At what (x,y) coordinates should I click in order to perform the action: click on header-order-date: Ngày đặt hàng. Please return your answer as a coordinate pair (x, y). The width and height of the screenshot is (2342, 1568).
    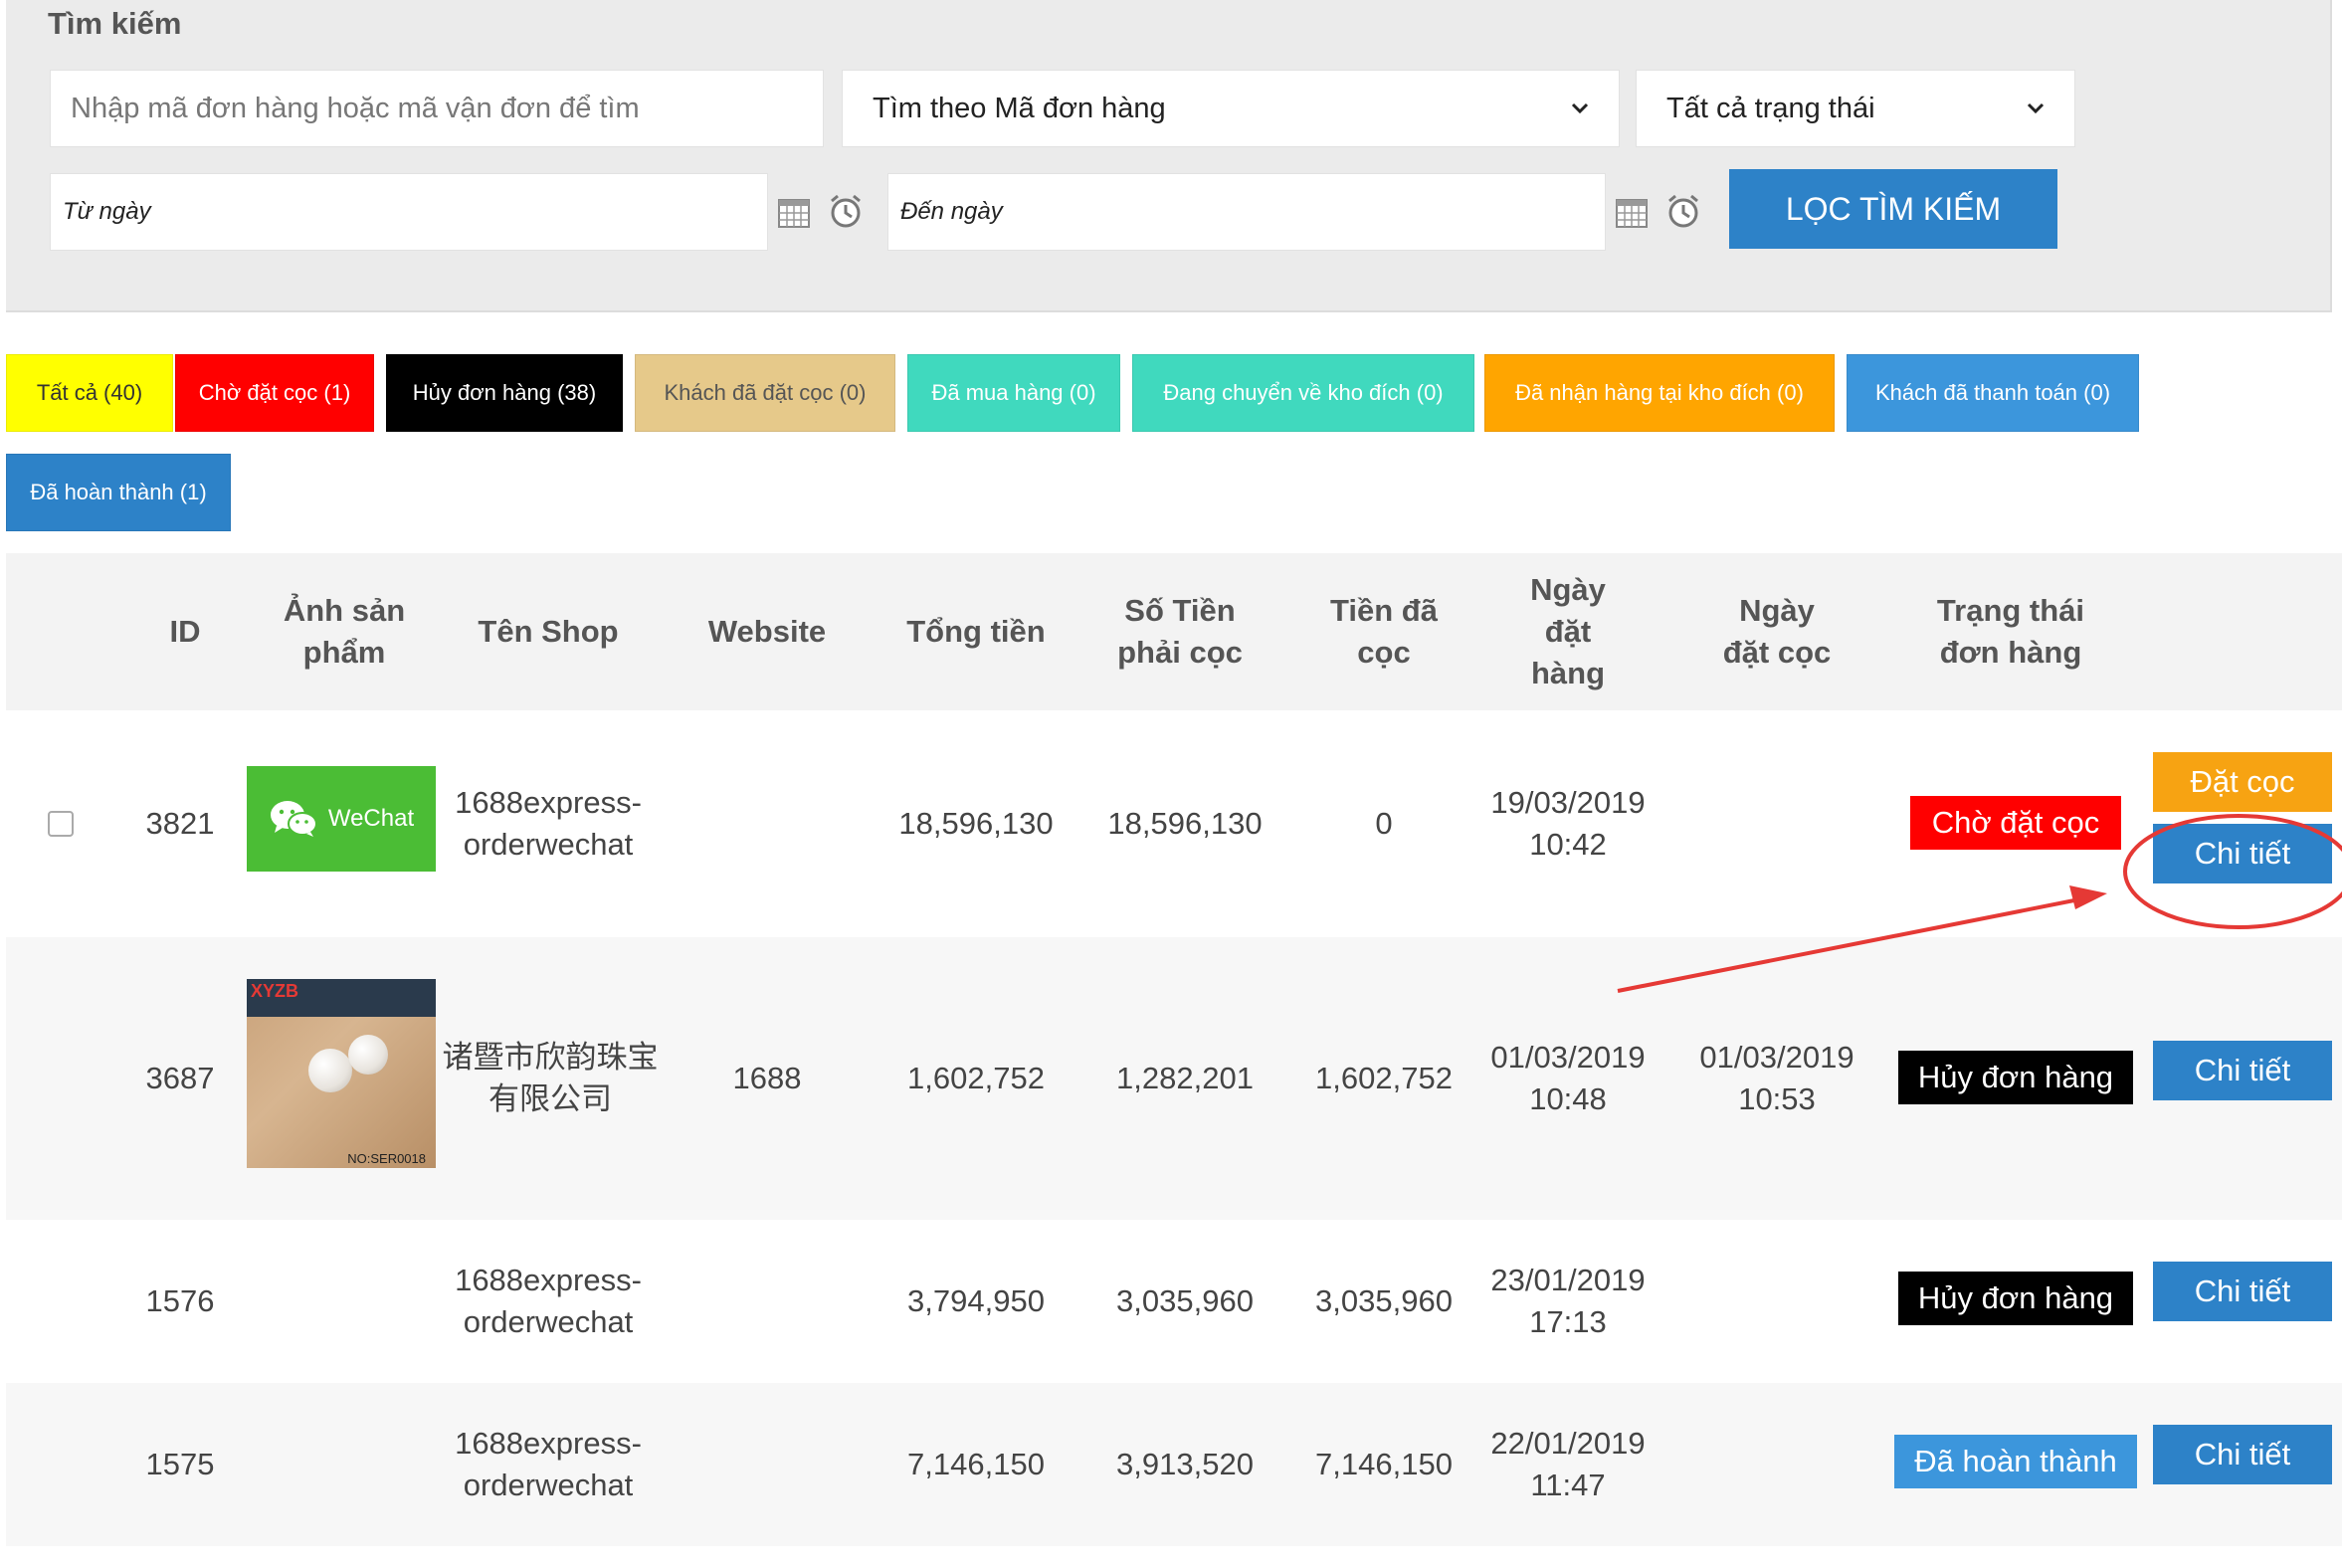
    Looking at the image, I should click on (1568, 631).